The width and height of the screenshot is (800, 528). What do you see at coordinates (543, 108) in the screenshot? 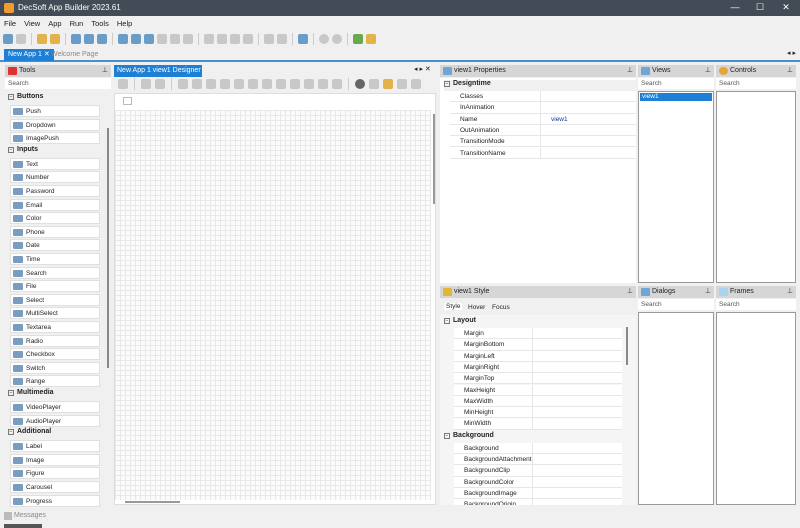
I see `property-row: InAnimation` at bounding box center [543, 108].